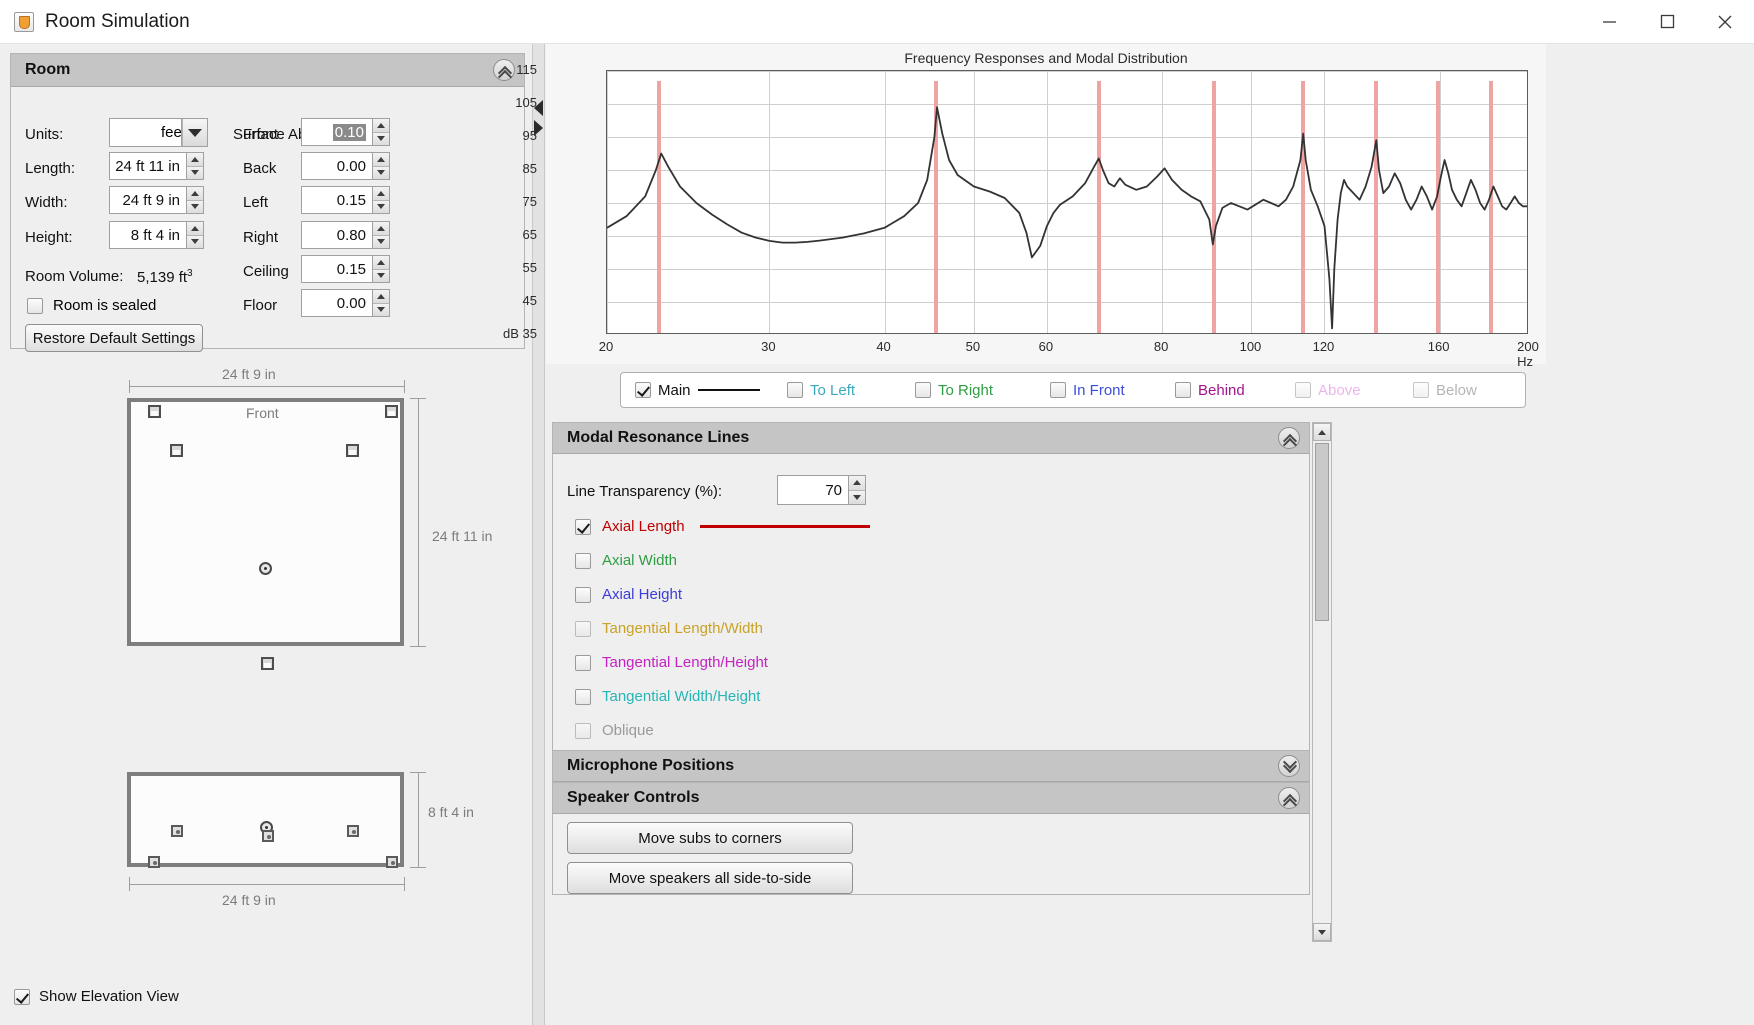  Describe the element at coordinates (1667, 22) in the screenshot. I see `maximize-icon` at that location.